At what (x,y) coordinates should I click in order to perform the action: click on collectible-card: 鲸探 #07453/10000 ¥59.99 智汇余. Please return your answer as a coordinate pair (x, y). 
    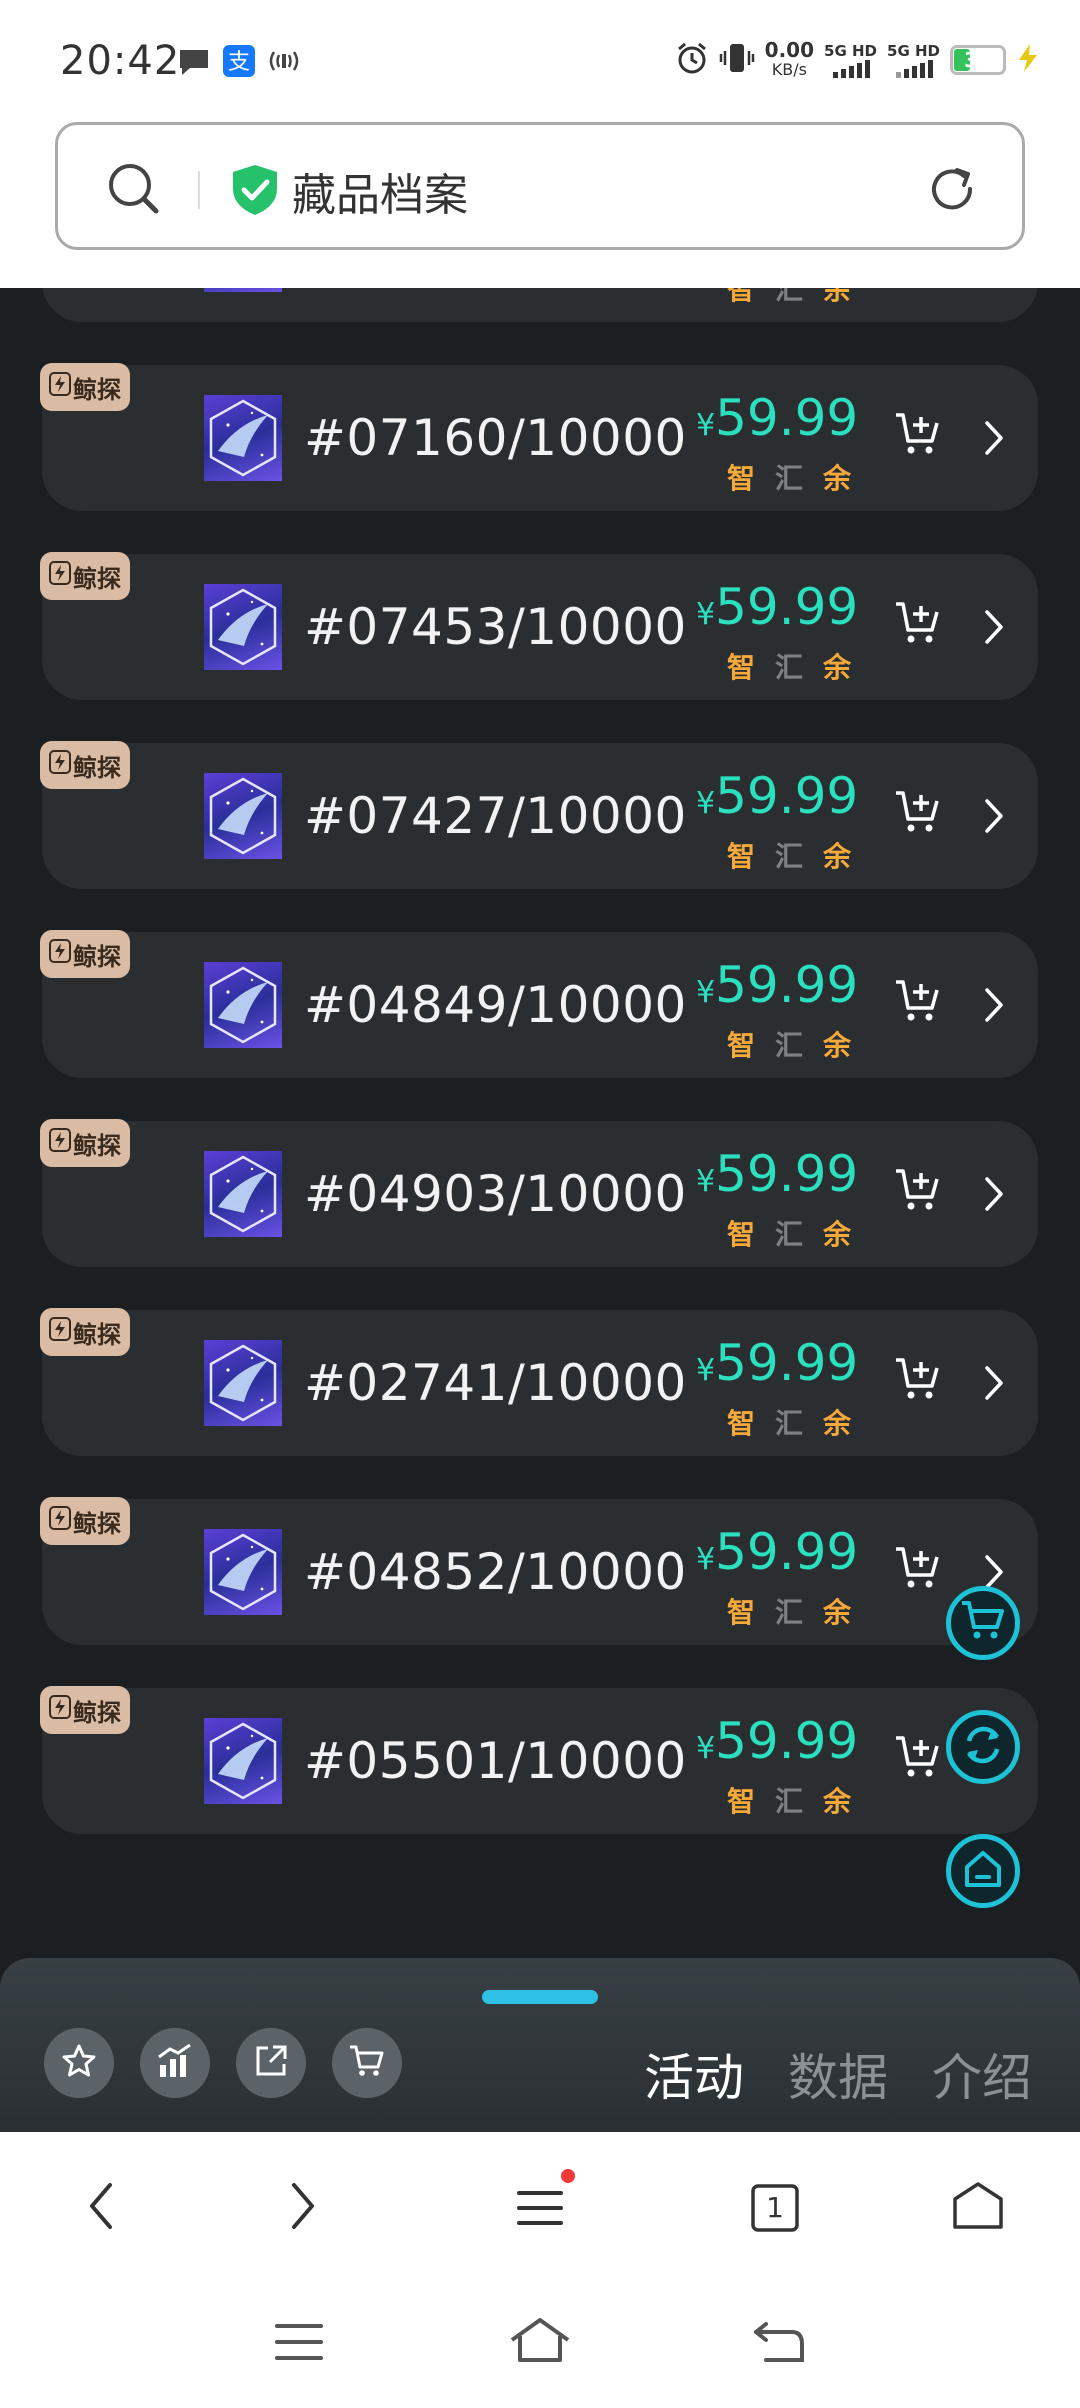
    Looking at the image, I should click on (539, 626).